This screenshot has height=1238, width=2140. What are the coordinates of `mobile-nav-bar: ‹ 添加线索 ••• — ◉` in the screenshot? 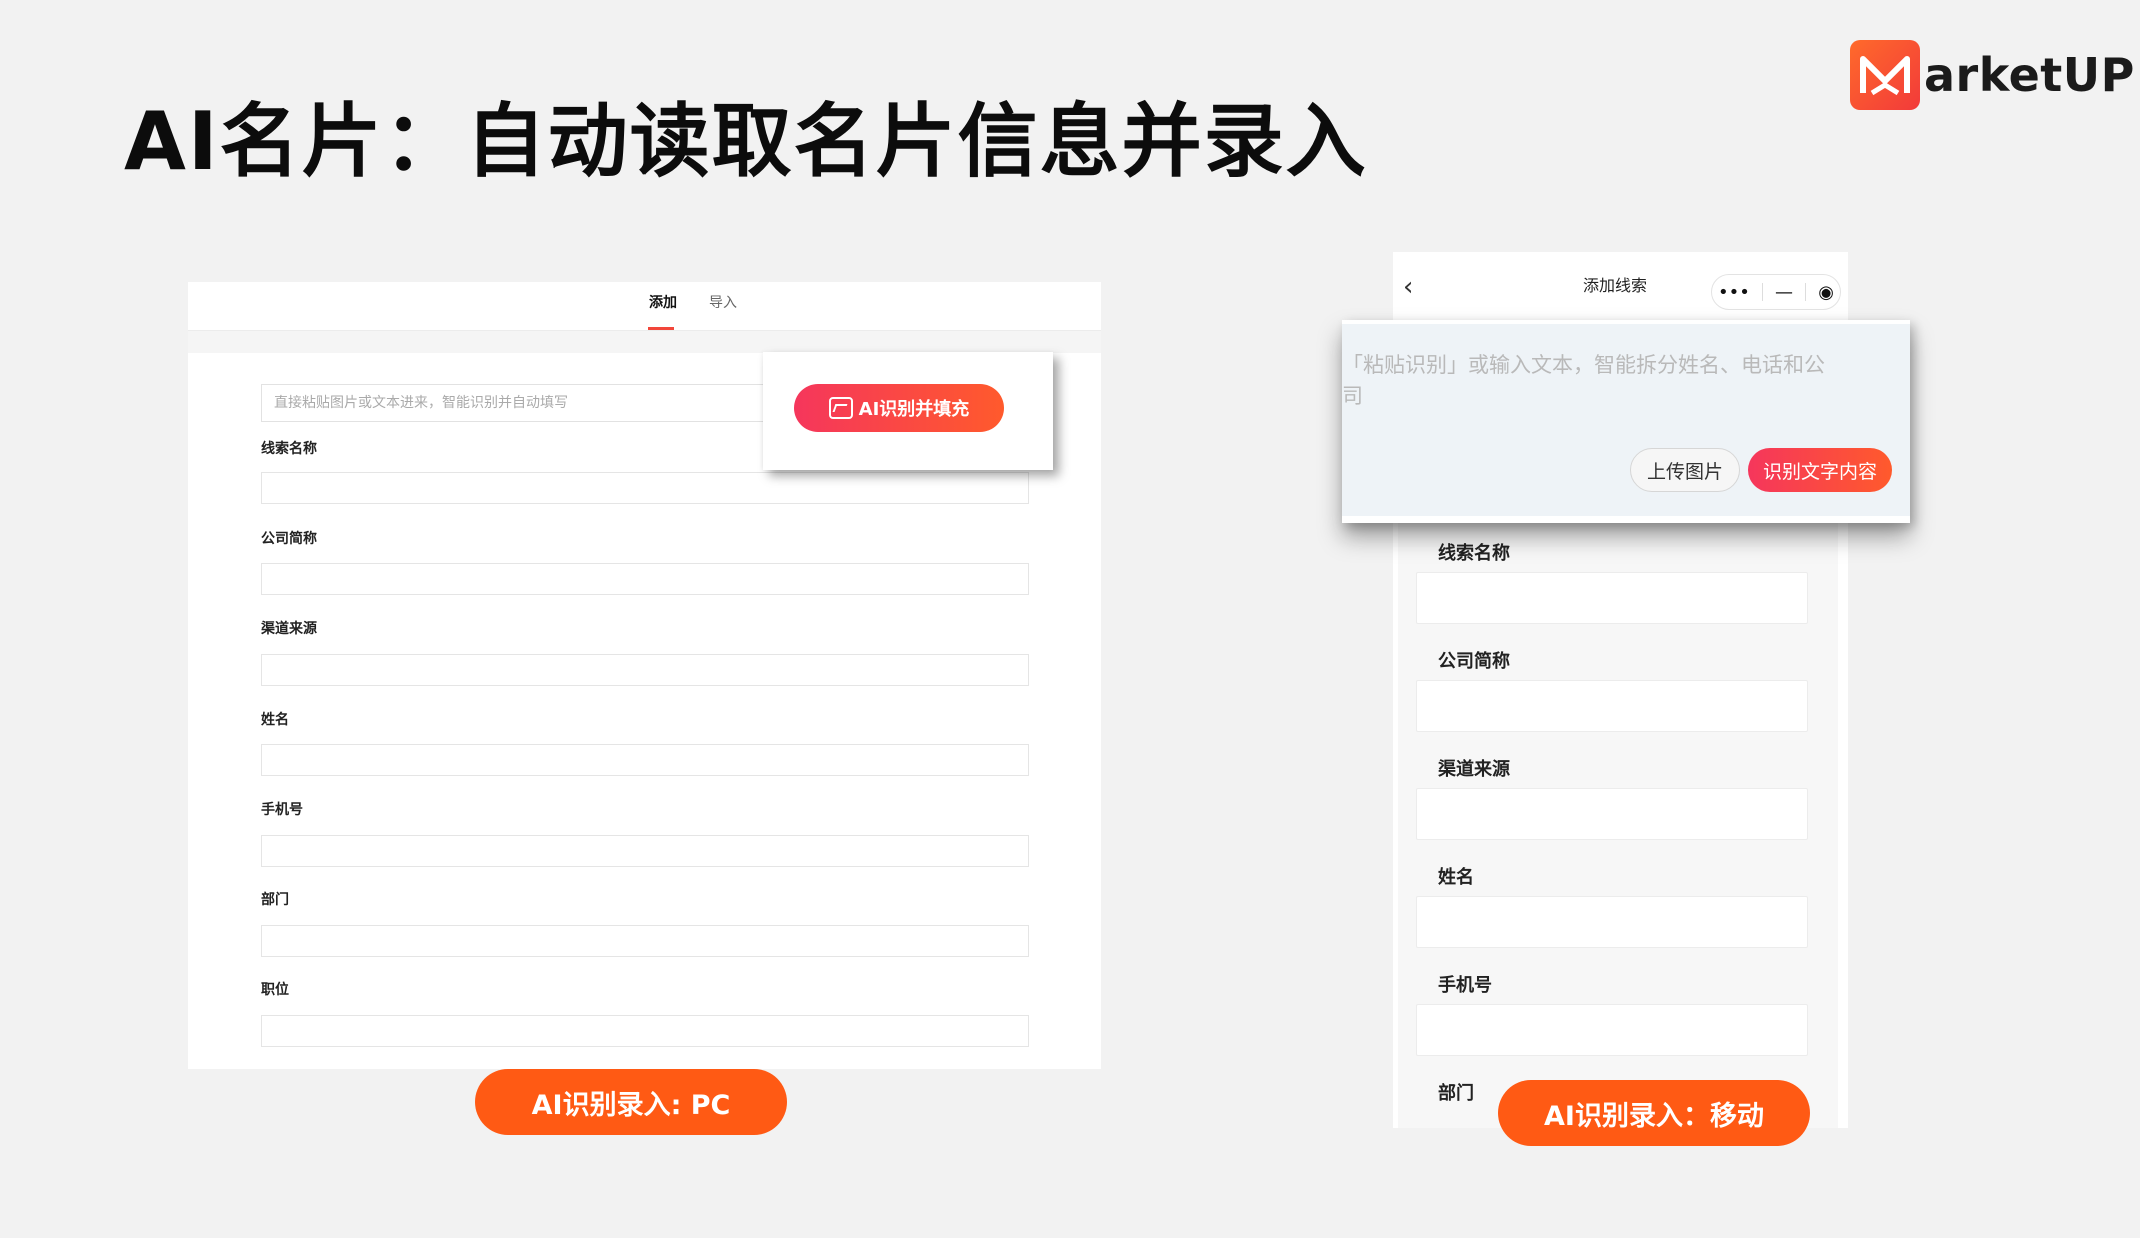 It's located at (1620, 286).